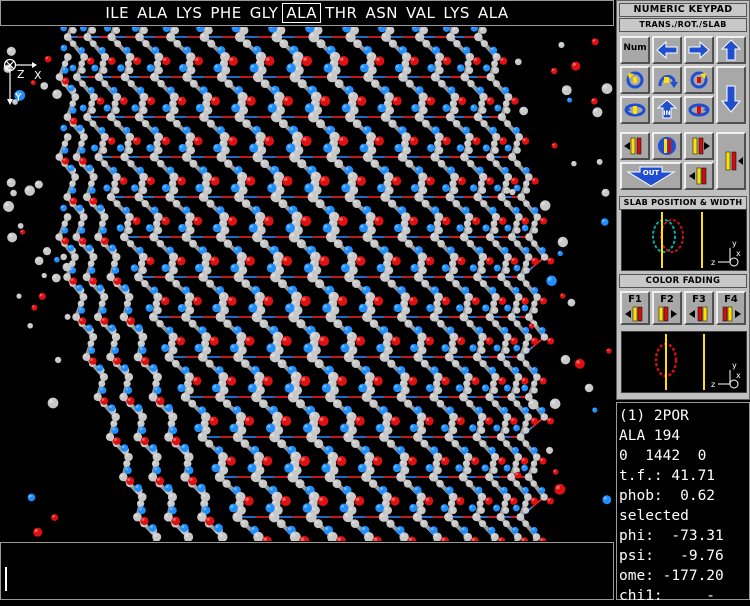 This screenshot has width=750, height=606. Describe the element at coordinates (671, 556) in the screenshot. I see `info-psi: psi: -9.76` at that location.